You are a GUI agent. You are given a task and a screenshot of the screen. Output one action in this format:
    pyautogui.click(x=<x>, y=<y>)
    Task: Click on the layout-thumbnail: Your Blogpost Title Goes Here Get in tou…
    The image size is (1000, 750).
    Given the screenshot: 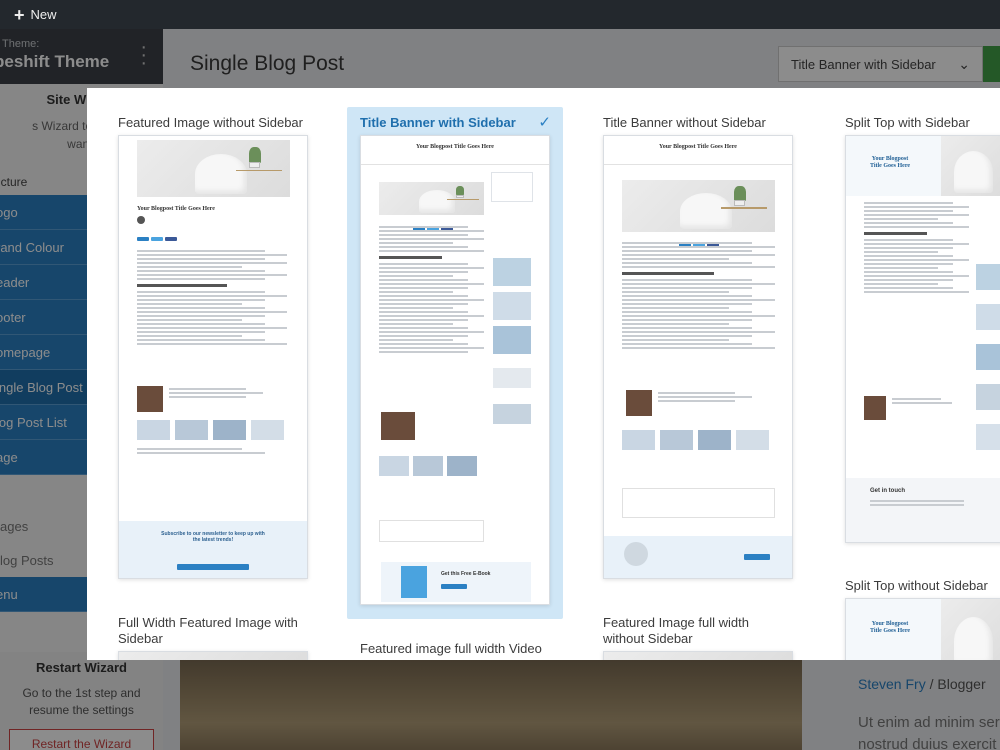 What is the action you would take?
    pyautogui.click(x=922, y=339)
    